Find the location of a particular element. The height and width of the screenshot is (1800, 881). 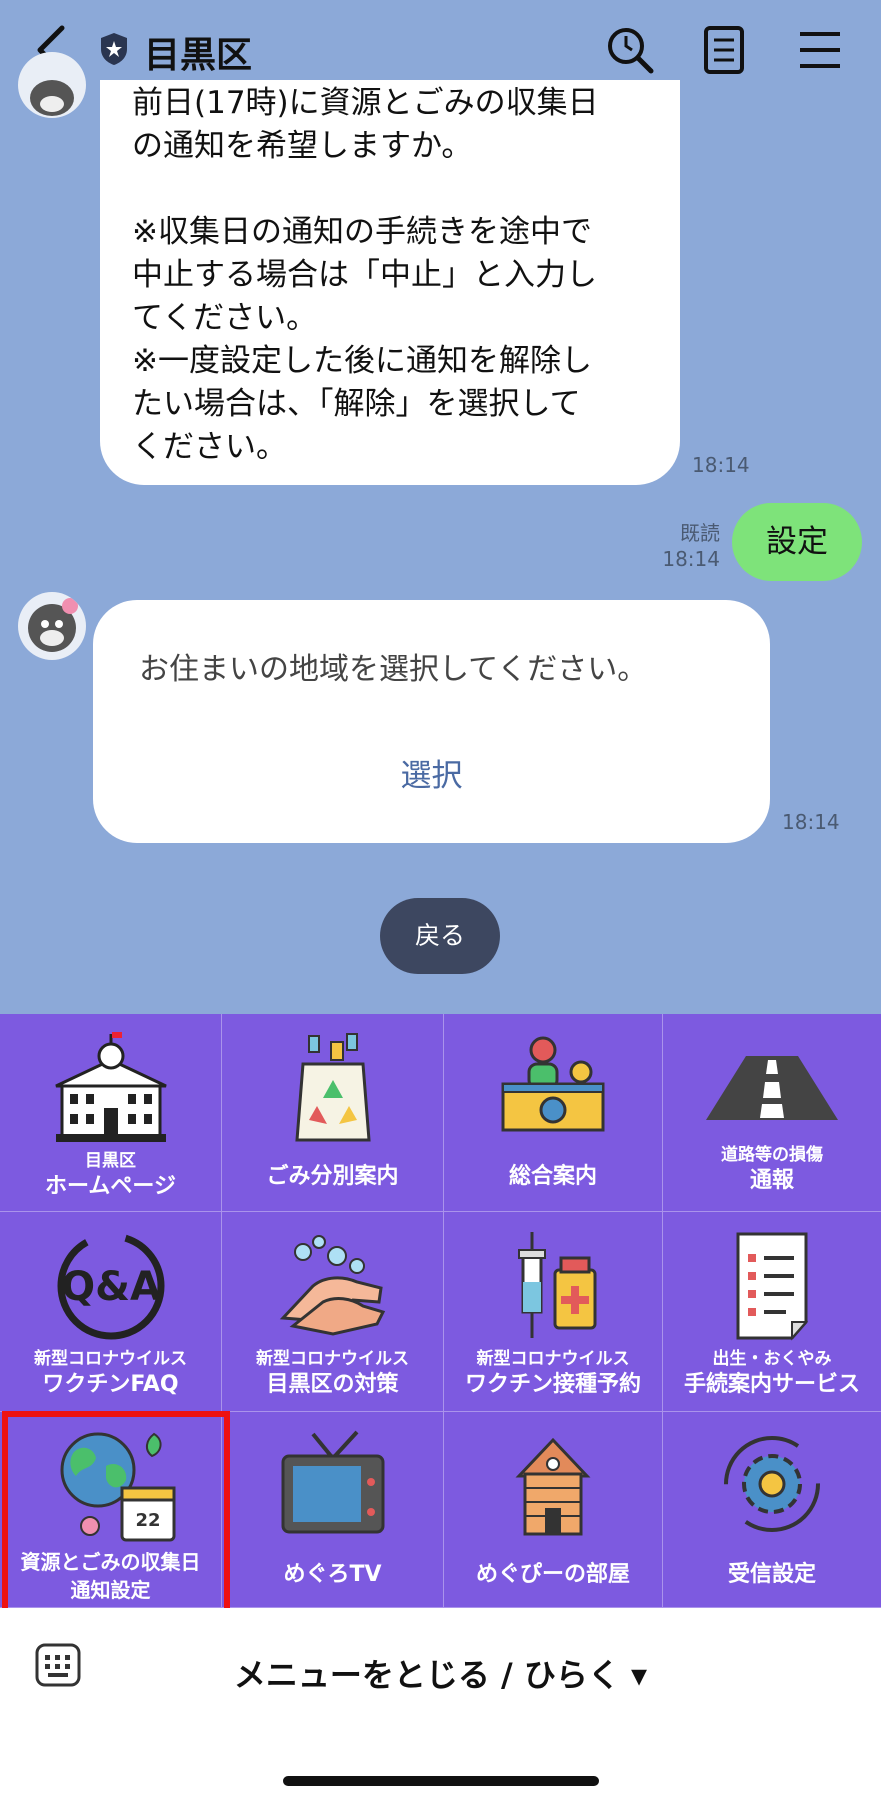

recycle-bag-icon is located at coordinates (332, 1087).